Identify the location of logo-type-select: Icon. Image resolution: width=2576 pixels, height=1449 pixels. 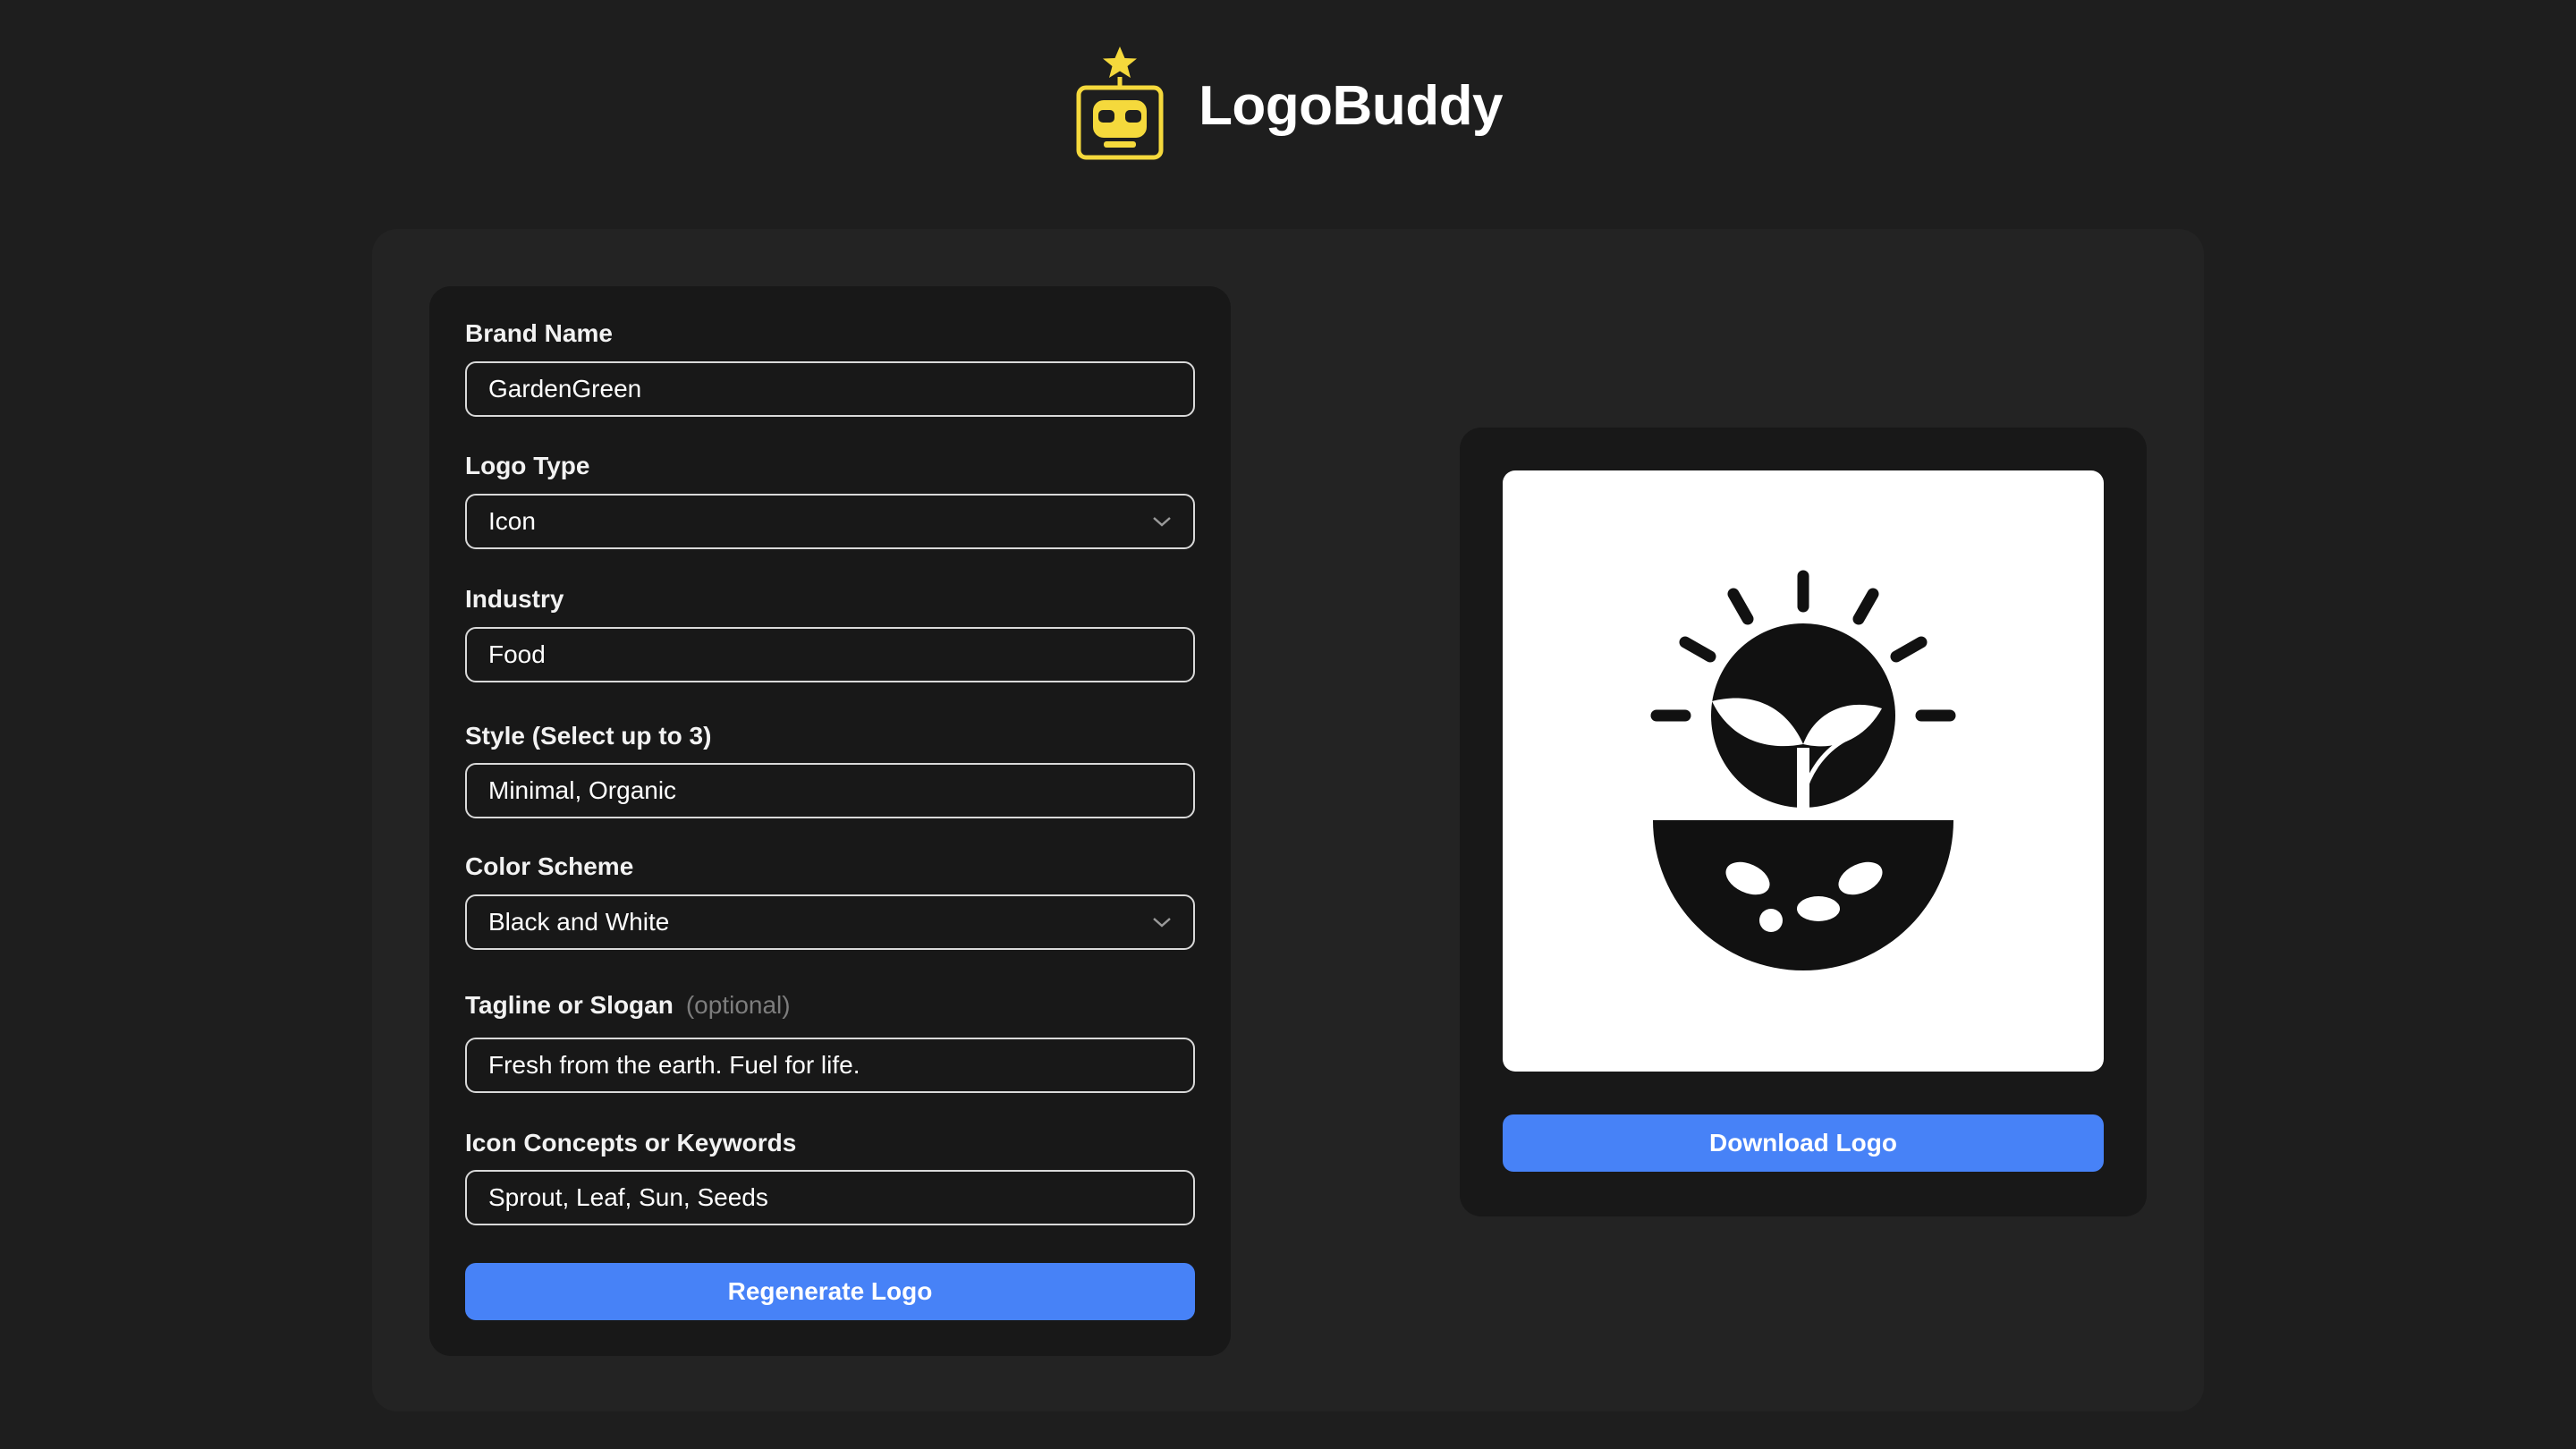
(830, 521).